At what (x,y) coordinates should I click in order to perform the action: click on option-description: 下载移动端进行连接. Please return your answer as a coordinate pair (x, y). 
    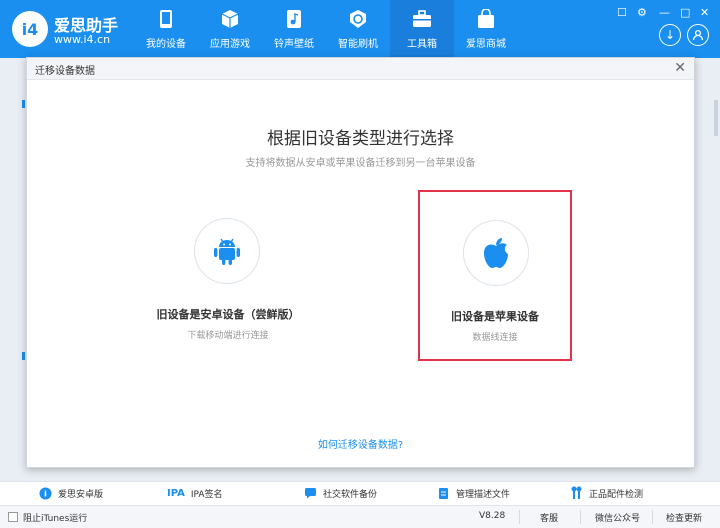
    Looking at the image, I should click on (228, 336).